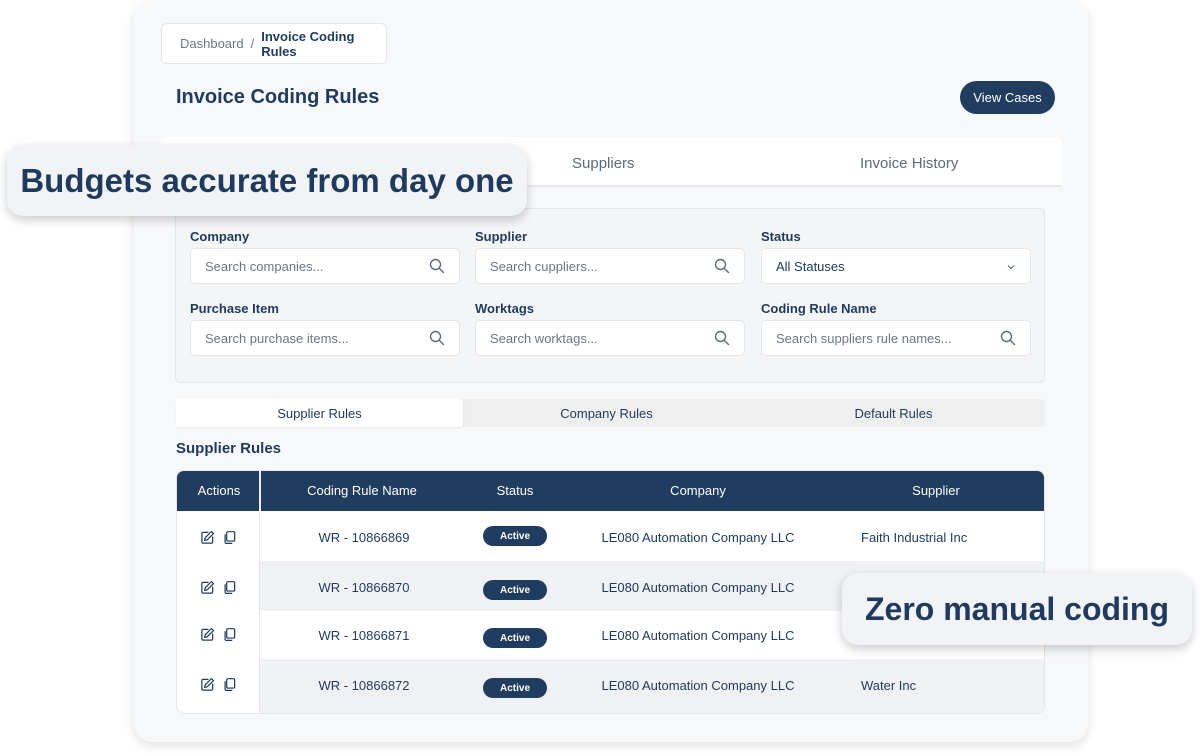 This screenshot has height=755, width=1200. Describe the element at coordinates (889, 685) in the screenshot. I see `supplier-cell: Water Inc` at that location.